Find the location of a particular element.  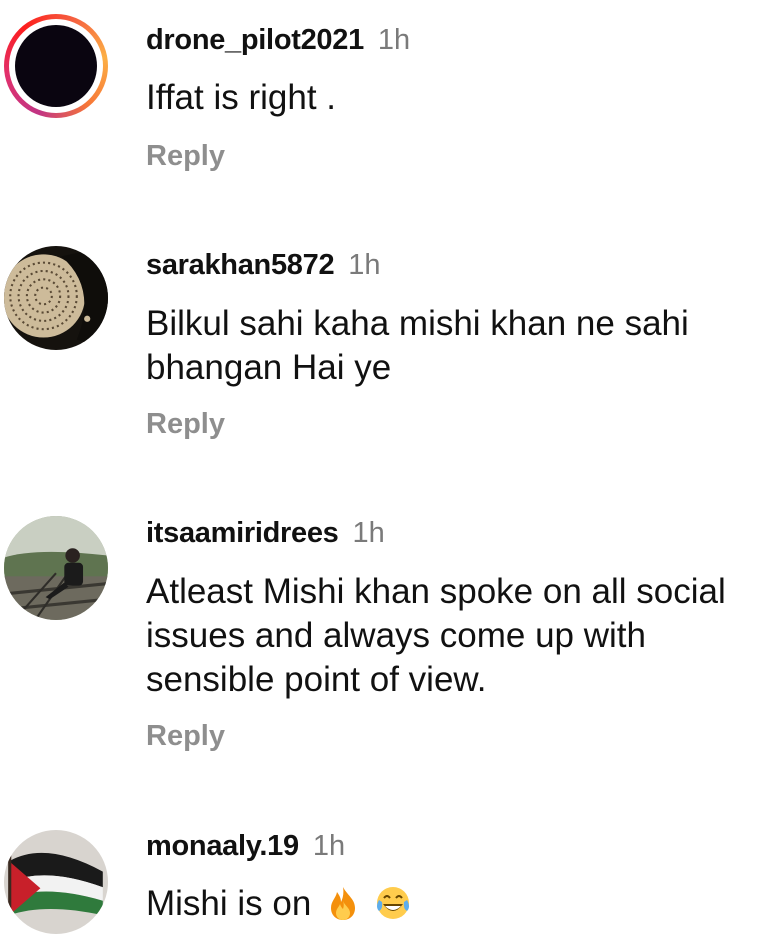

flag-avatar-icon is located at coordinates (56, 882).